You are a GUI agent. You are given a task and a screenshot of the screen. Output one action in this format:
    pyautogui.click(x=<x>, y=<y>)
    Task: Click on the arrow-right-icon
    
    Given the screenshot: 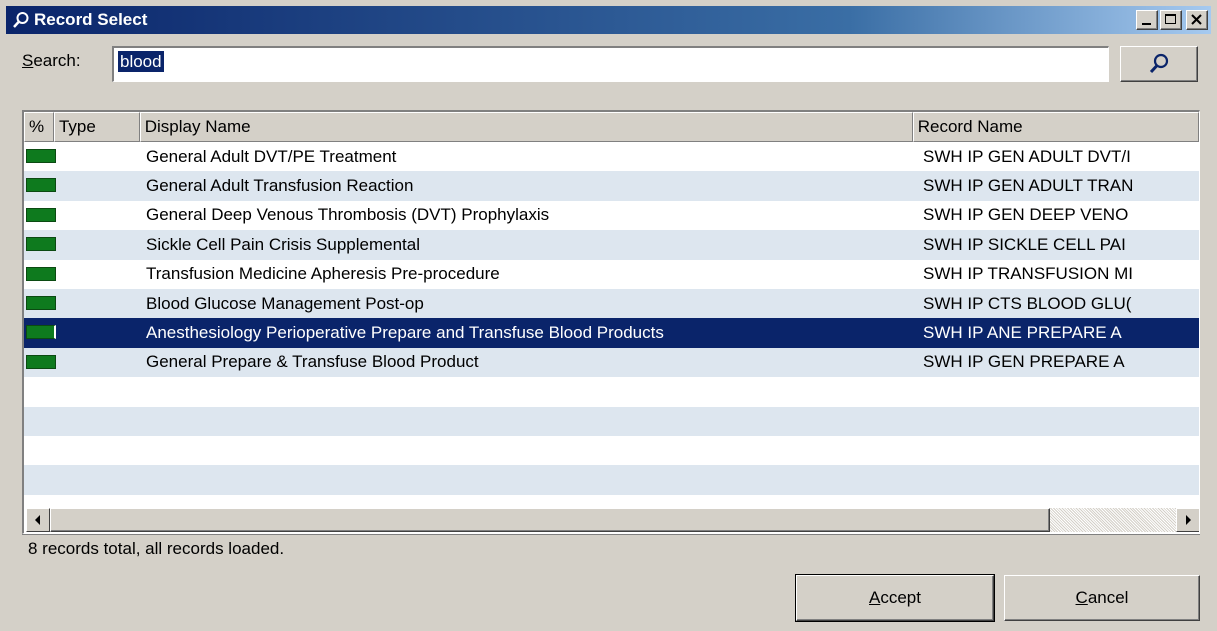 What is the action you would take?
    pyautogui.click(x=1188, y=520)
    